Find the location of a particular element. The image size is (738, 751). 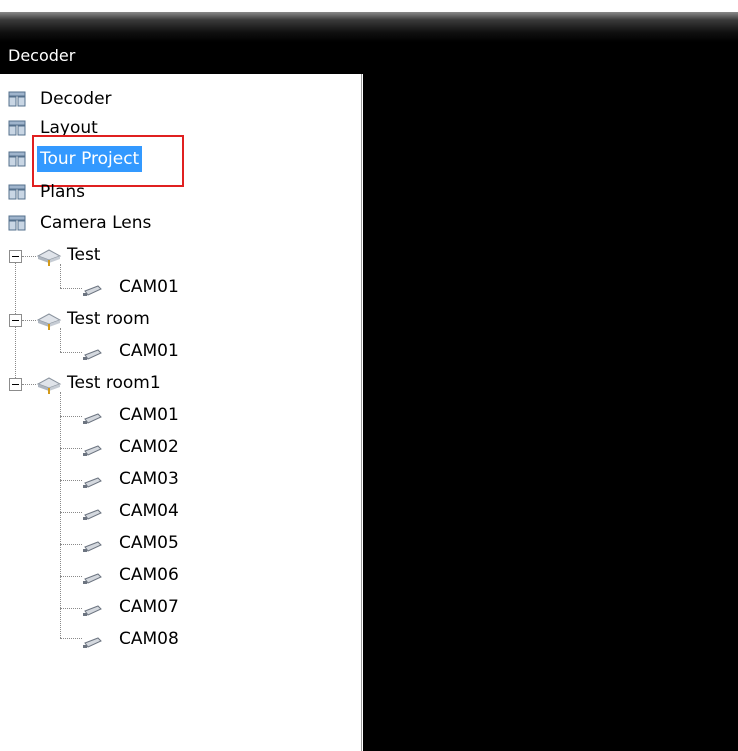

tree-camera-label: CAM05 is located at coordinates (149, 543).